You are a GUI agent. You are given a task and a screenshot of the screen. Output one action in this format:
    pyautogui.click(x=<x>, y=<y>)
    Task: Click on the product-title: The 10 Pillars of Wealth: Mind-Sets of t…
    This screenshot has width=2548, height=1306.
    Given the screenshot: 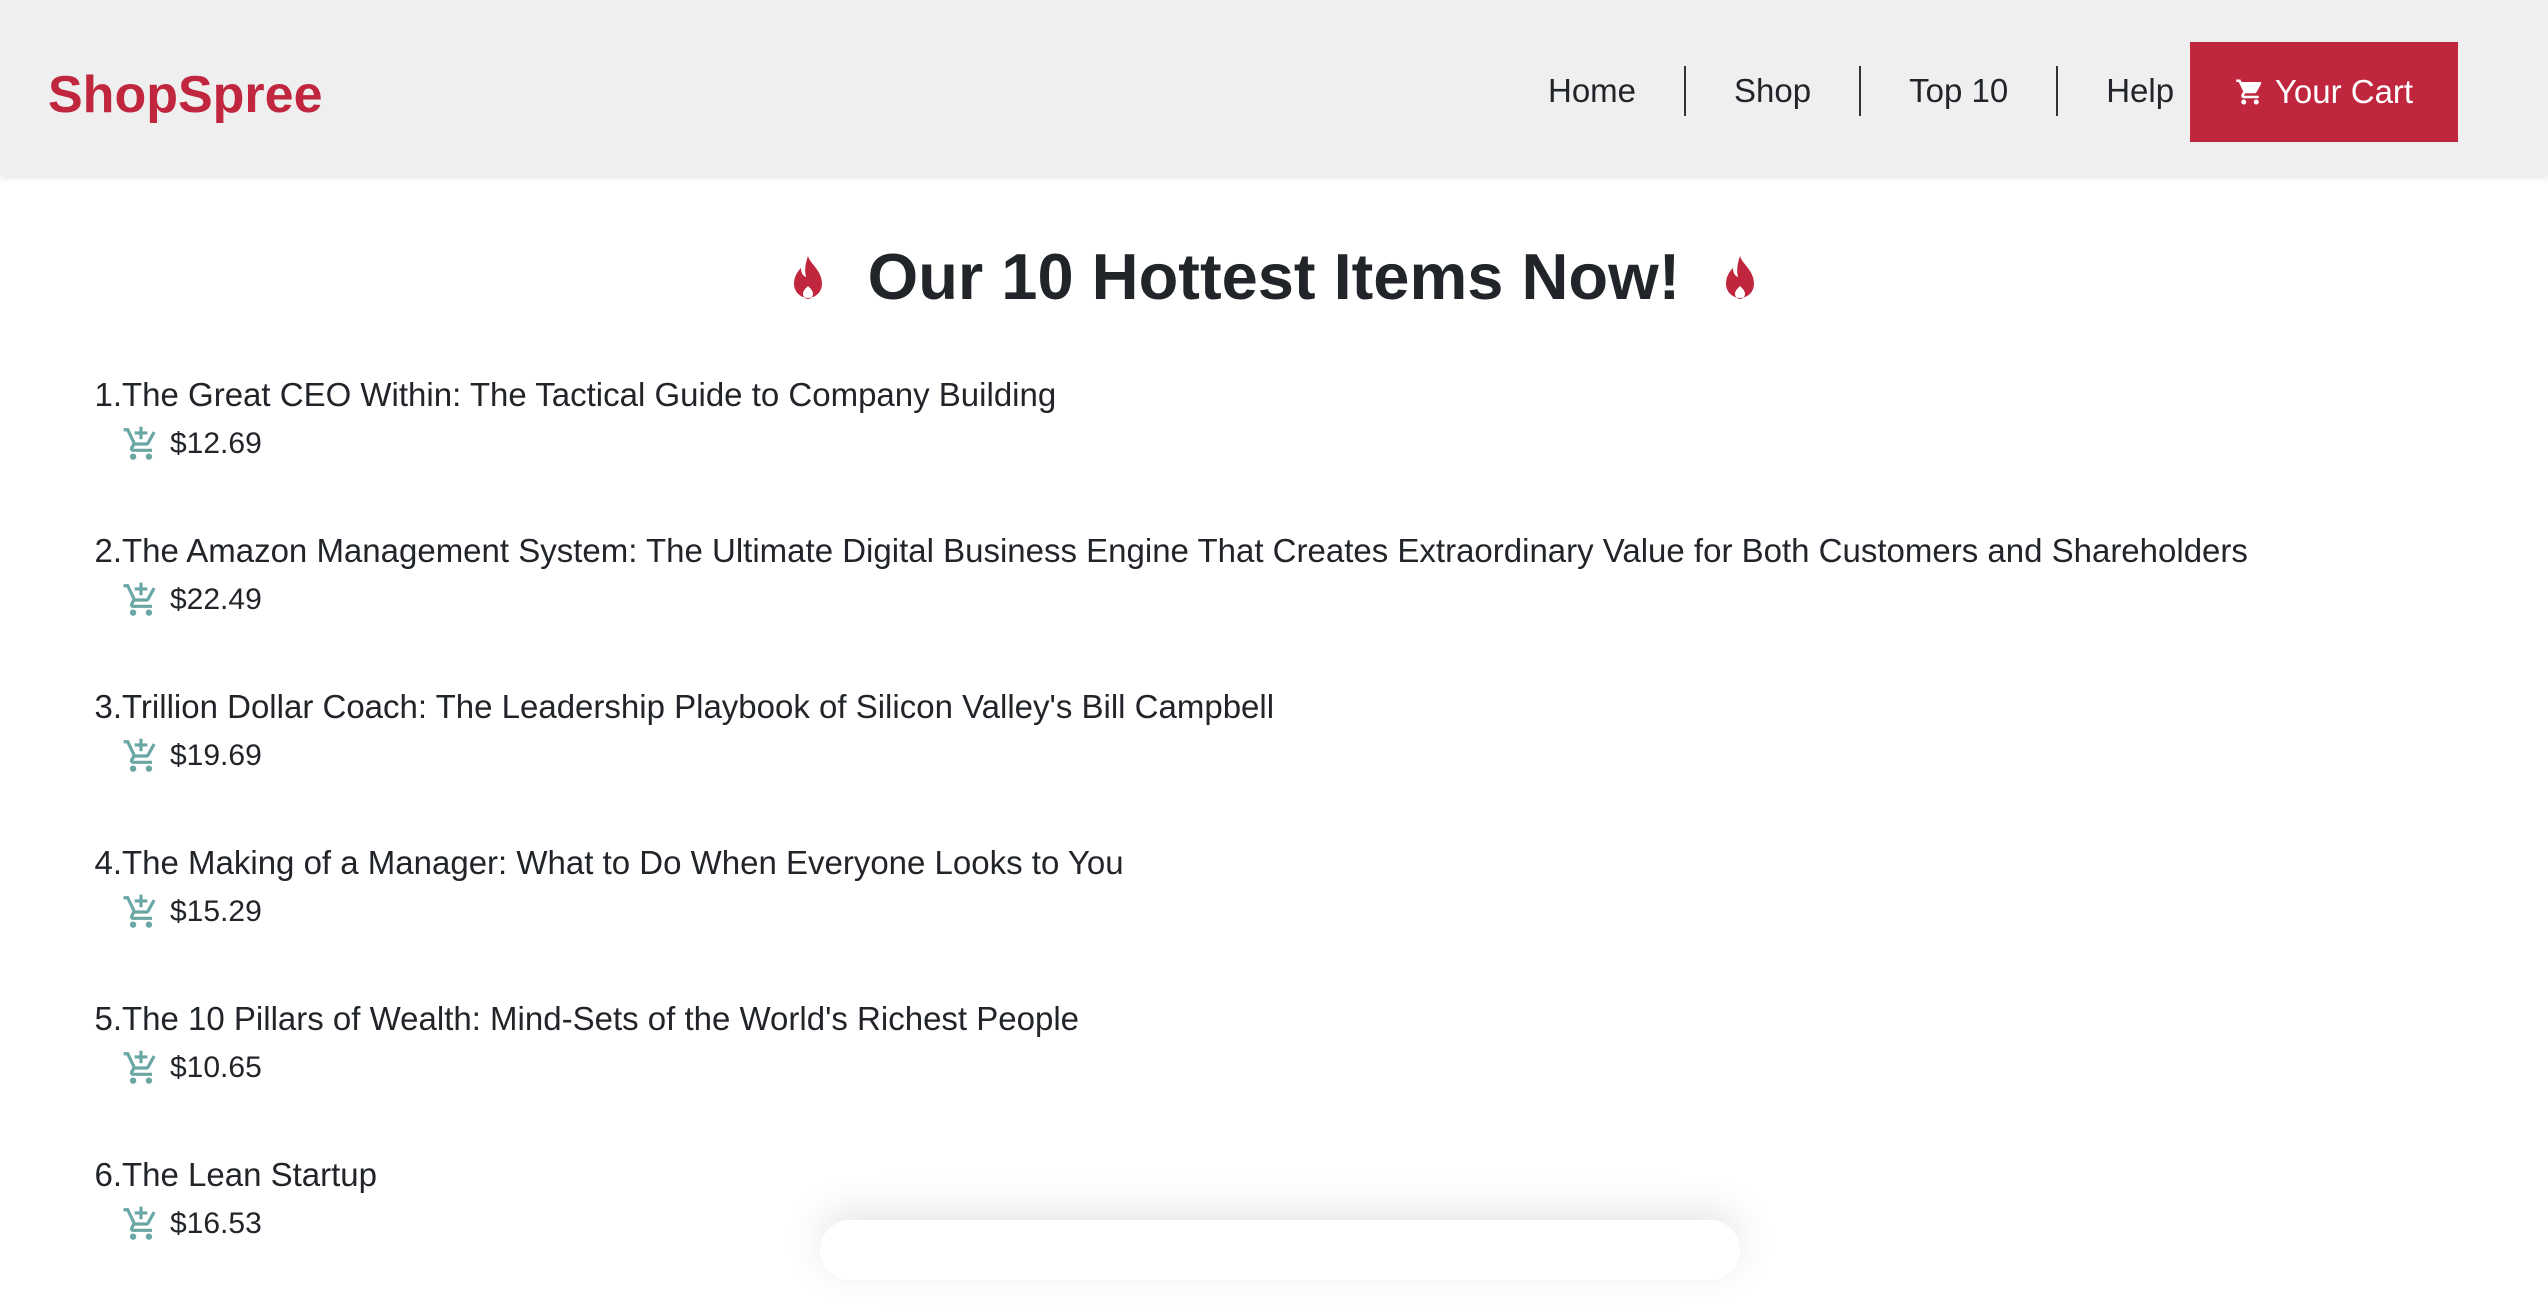 What is the action you would take?
    pyautogui.click(x=600, y=1019)
    